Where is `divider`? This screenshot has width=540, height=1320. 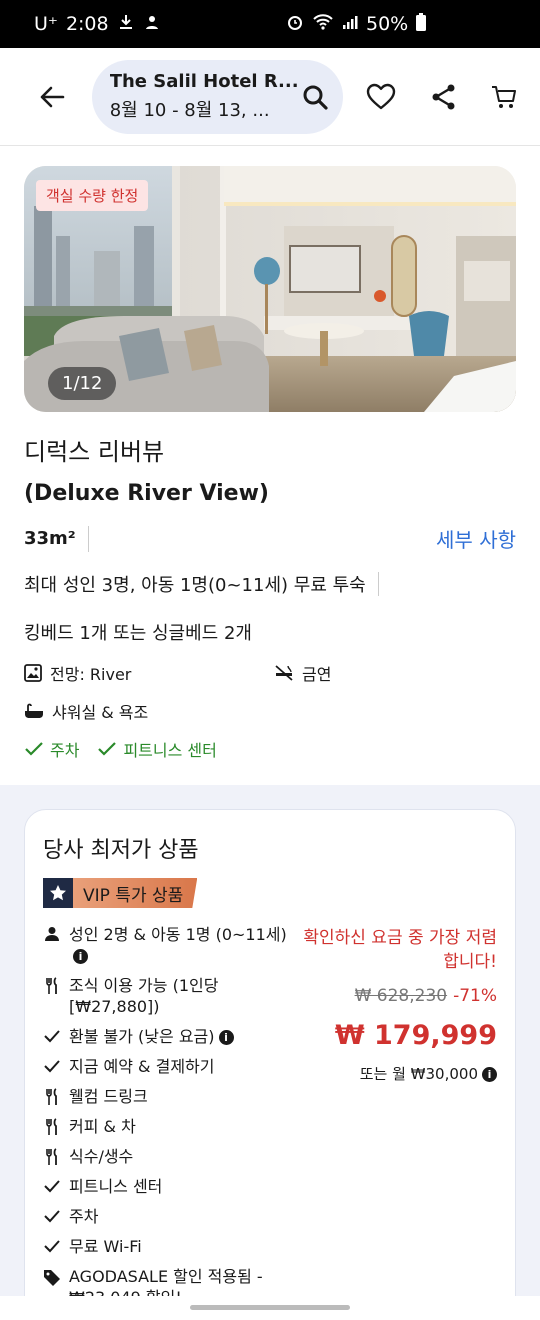 divider is located at coordinates (378, 584).